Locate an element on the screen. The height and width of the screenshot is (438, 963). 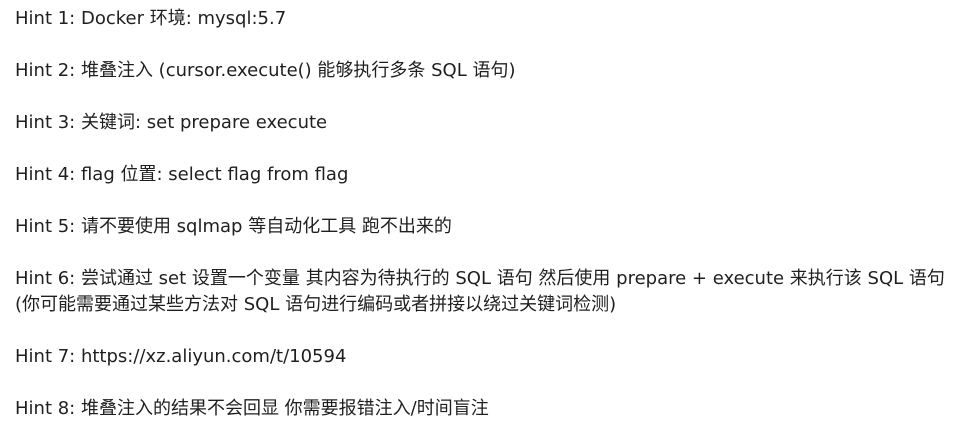
hint-8: Hint 8: 堆叠注入的结果不会回显 你需要报错注入/时间盲注 is located at coordinates (252, 408).